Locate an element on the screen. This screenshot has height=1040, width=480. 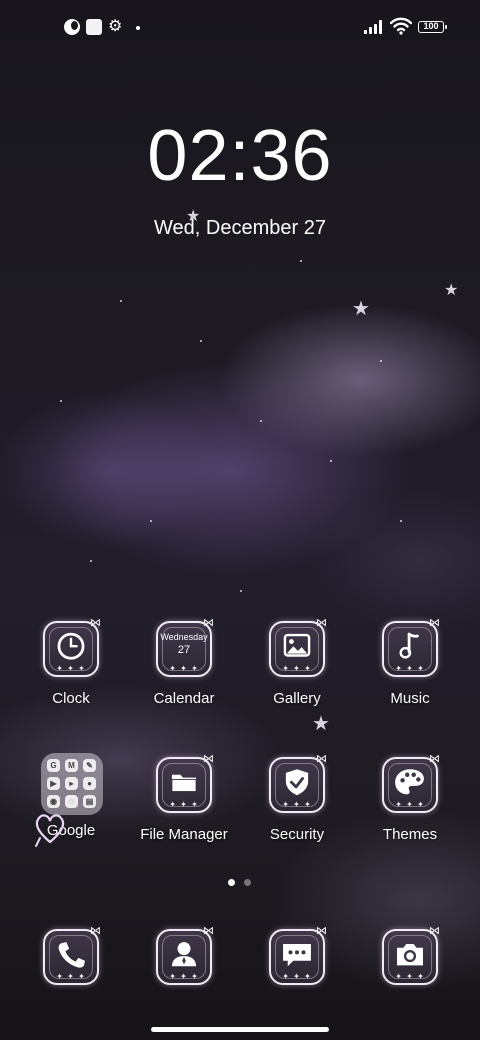
calendar-date: 27 is located at coordinates (184, 650).